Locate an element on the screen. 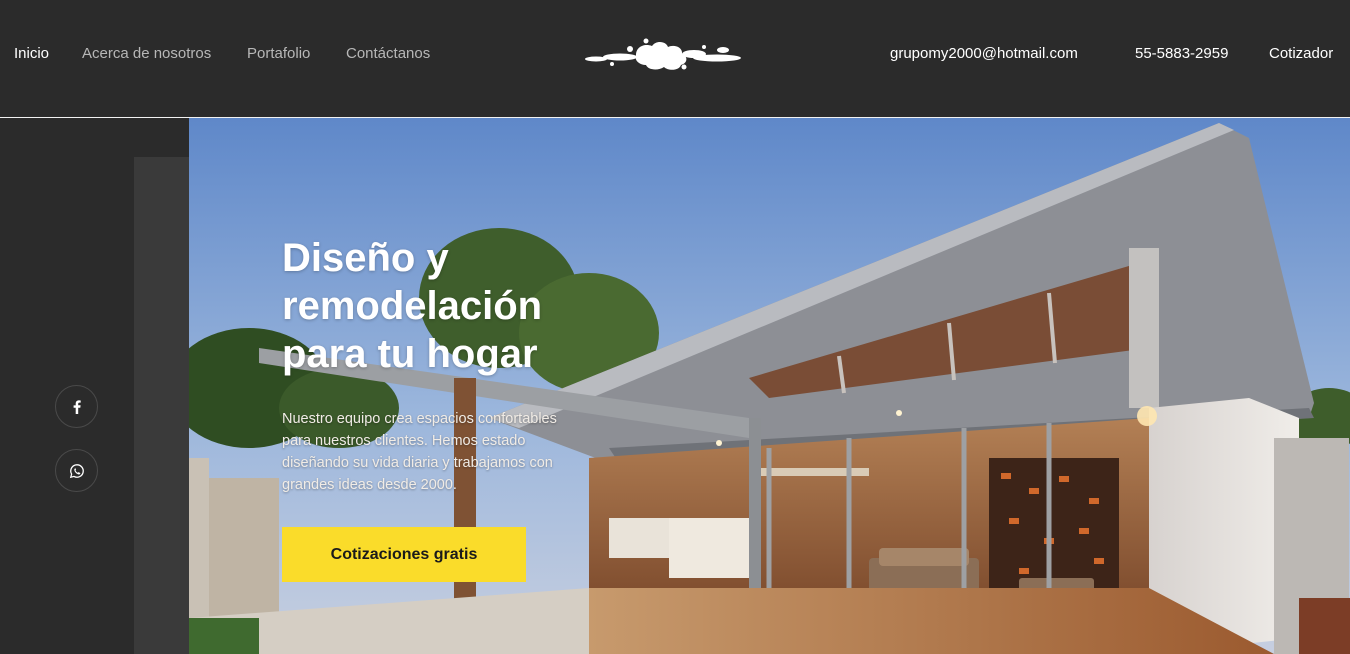 The width and height of the screenshot is (1350, 654). nav-link-portafolio: Portafolio is located at coordinates (278, 53).